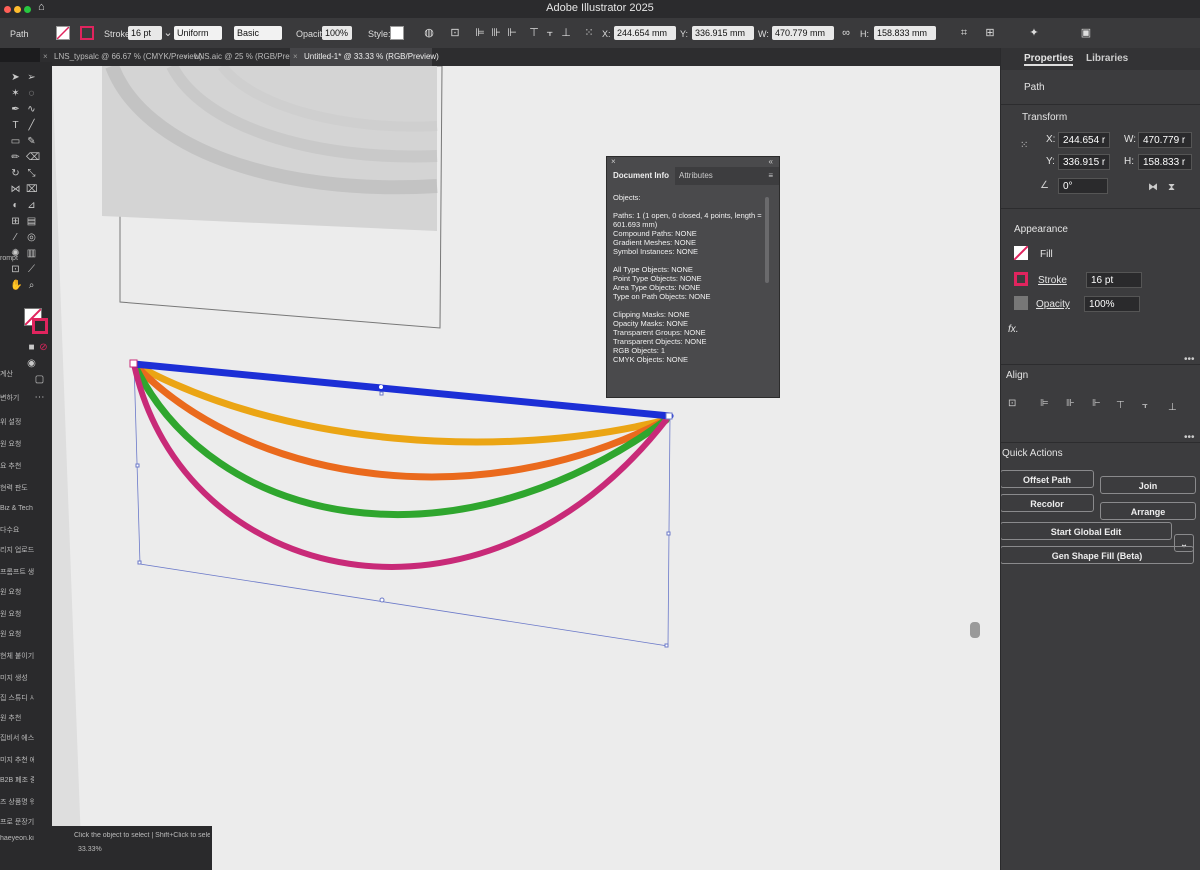  What do you see at coordinates (696, 176) in the screenshot?
I see `tab-attributes: Attributes` at bounding box center [696, 176].